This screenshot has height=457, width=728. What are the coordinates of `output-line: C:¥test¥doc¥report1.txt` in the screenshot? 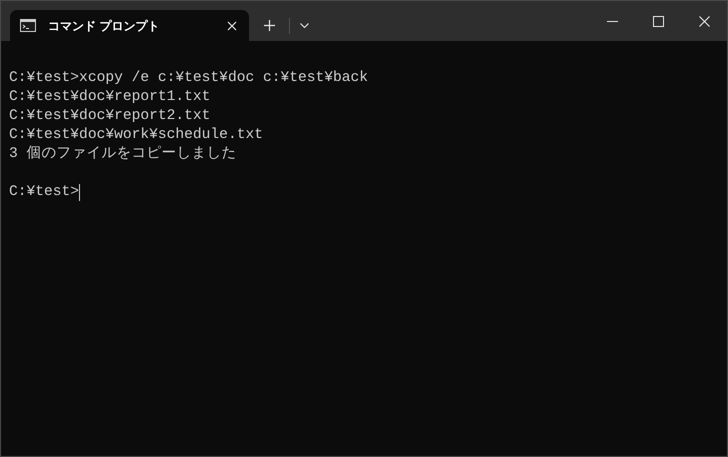 It's located at (109, 97).